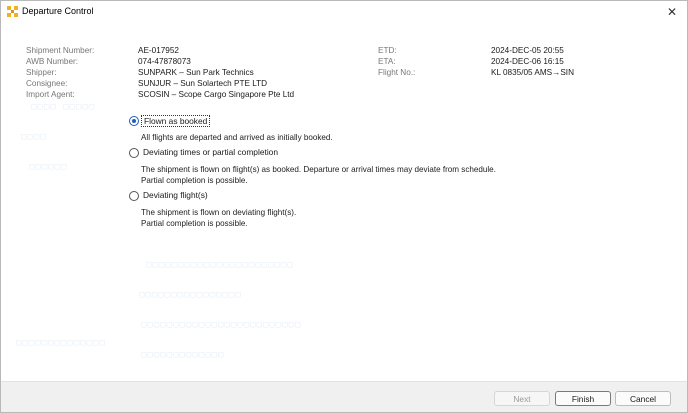 The image size is (688, 413). I want to click on shipment-number-value: AE-017952, so click(158, 50).